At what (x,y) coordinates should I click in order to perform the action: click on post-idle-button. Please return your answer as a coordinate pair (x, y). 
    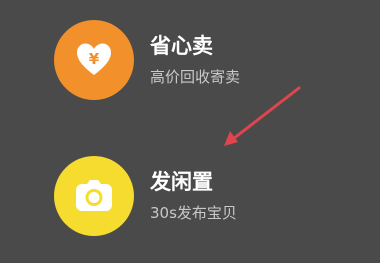
    Looking at the image, I should click on (94, 196).